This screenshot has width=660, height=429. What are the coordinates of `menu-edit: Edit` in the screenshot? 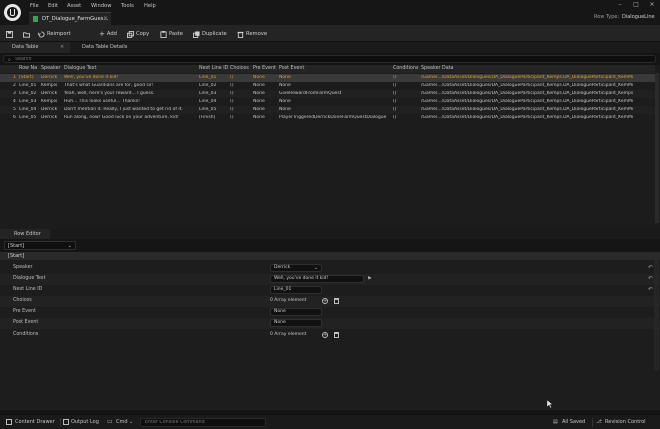 It's located at (53, 6).